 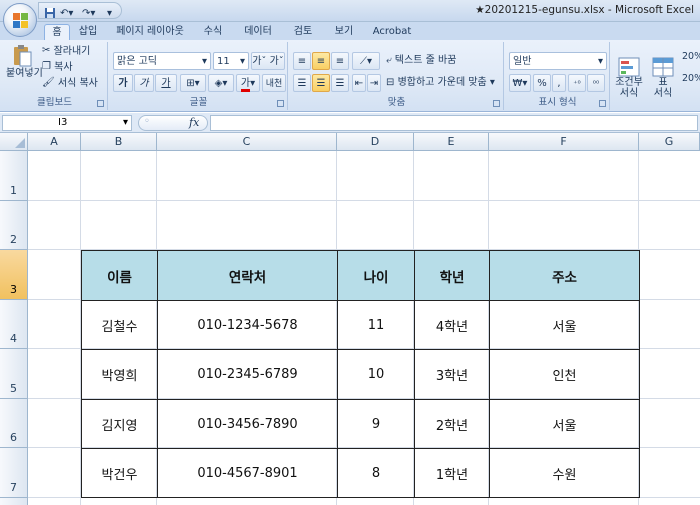 What do you see at coordinates (119, 275) in the screenshot?
I see `header-name-cell: 이름` at bounding box center [119, 275].